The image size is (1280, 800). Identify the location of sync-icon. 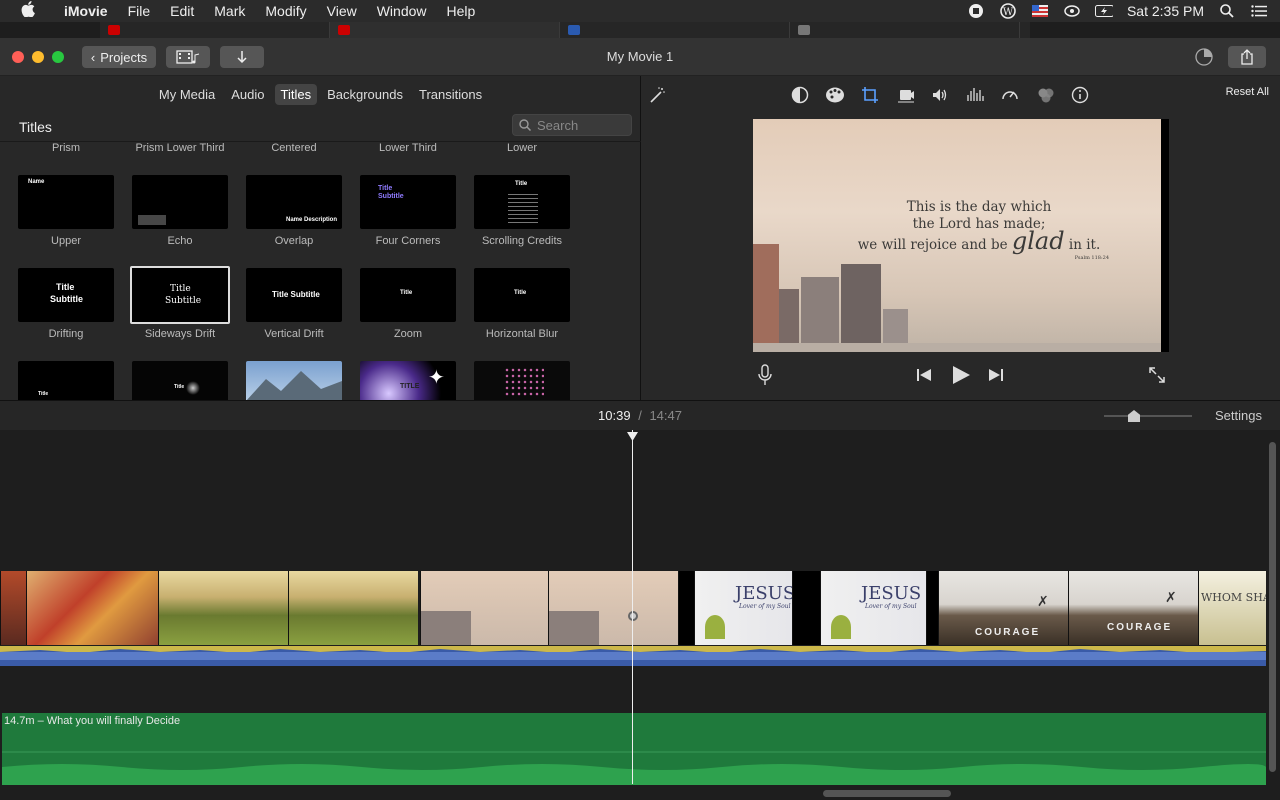
(1072, 11).